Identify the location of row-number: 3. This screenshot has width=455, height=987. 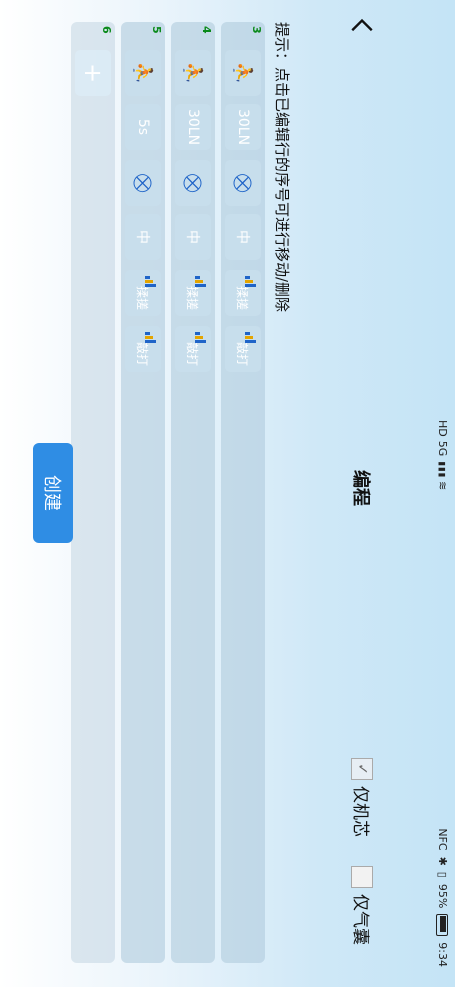
(256, 30).